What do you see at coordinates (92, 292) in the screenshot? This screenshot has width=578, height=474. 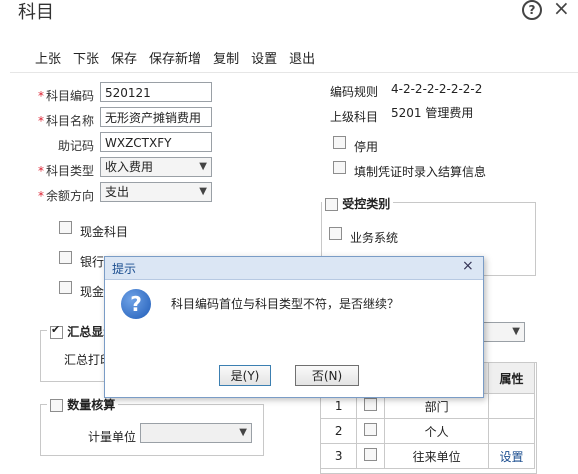 I see `cash2-label: 现金` at bounding box center [92, 292].